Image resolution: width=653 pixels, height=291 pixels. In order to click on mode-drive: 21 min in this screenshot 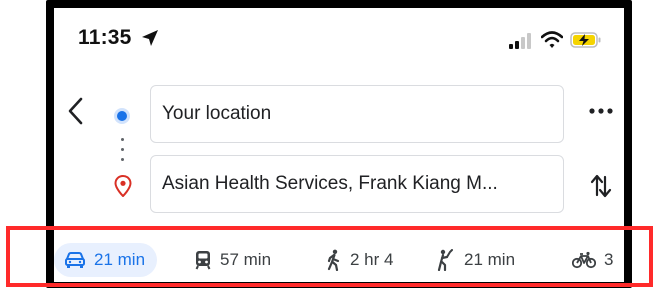, I will do `click(106, 260)`.